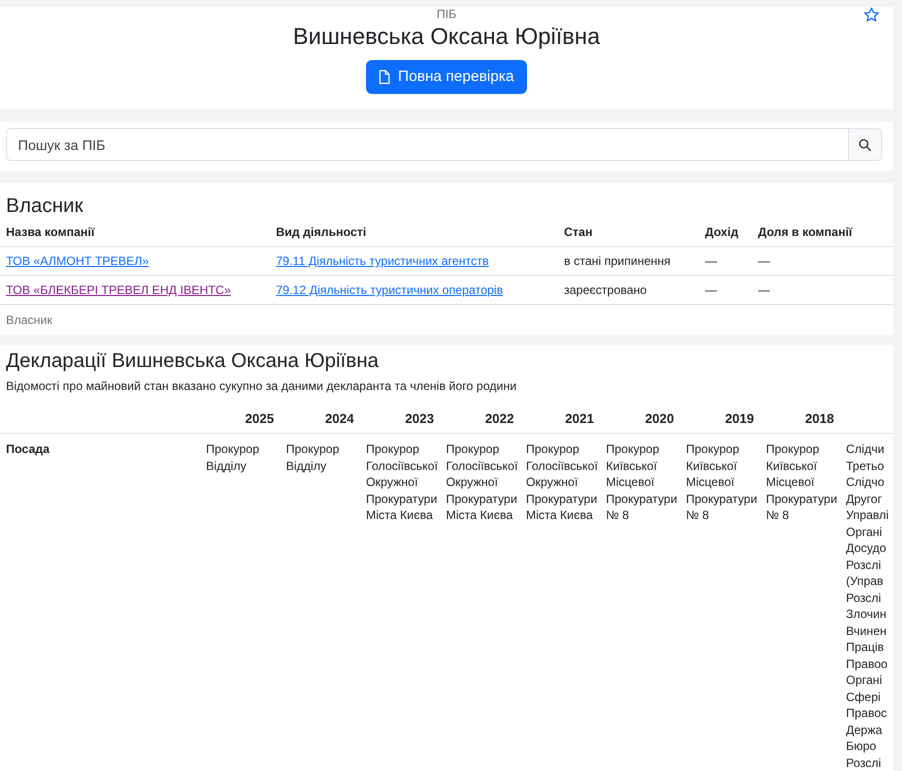 The image size is (902, 771). What do you see at coordinates (867, 602) in the screenshot?
I see `table-cell: Слідчи Третьо Слідчо Другог Управлі Органі Досудо Розслі (Управ Розслі Злочин Вчинен Праців Правоо Органі Сфері Правос Держа Бюро Розслі` at bounding box center [867, 602].